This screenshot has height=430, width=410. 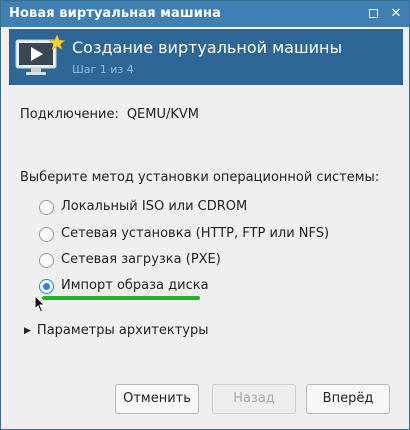 What do you see at coordinates (154, 206) in the screenshot?
I see `label-local-iso: Локальный ISO или CDROM` at bounding box center [154, 206].